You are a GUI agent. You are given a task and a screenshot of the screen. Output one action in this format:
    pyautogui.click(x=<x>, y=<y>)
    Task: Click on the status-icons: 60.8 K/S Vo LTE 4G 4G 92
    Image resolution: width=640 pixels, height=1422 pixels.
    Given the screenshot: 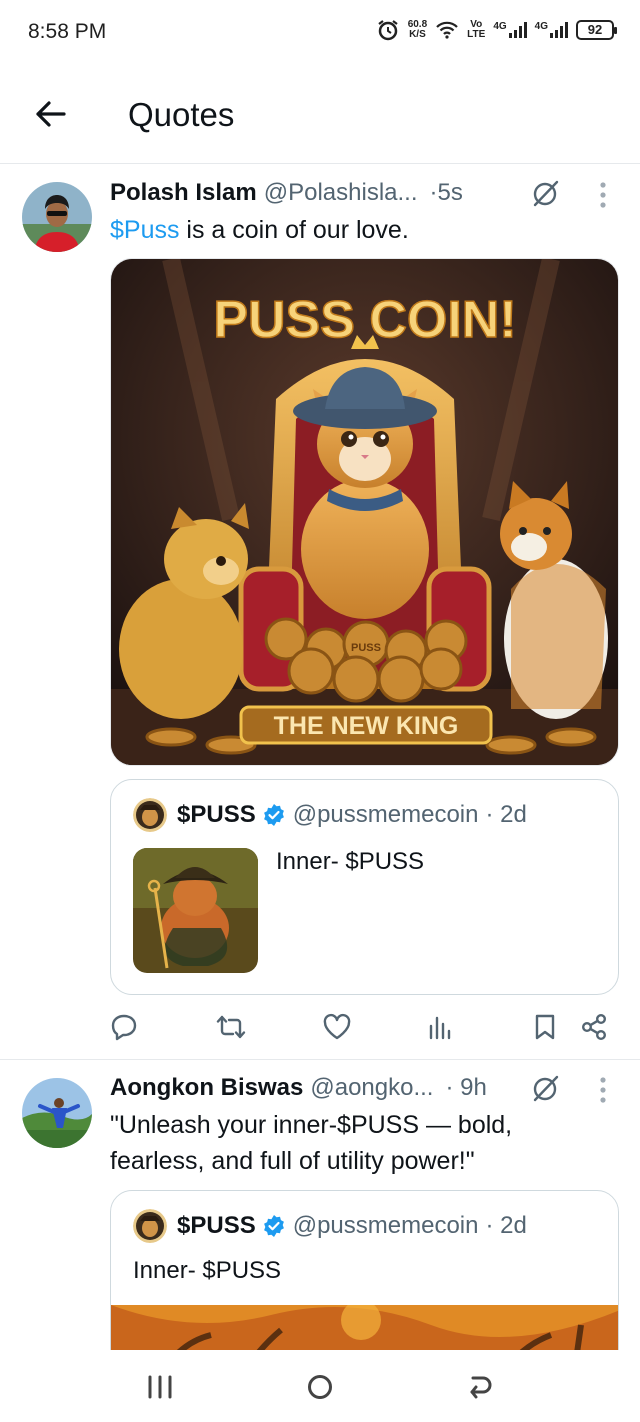 What is the action you would take?
    pyautogui.click(x=496, y=30)
    